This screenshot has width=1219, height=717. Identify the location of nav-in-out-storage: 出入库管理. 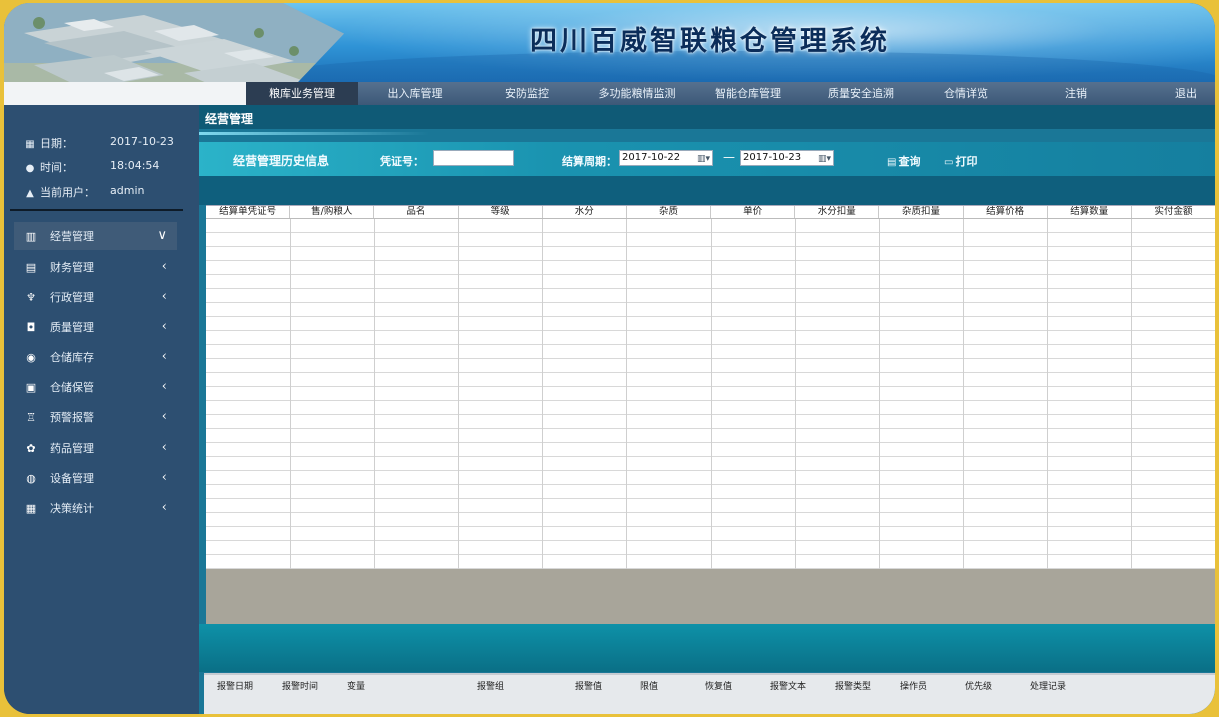
(415, 93).